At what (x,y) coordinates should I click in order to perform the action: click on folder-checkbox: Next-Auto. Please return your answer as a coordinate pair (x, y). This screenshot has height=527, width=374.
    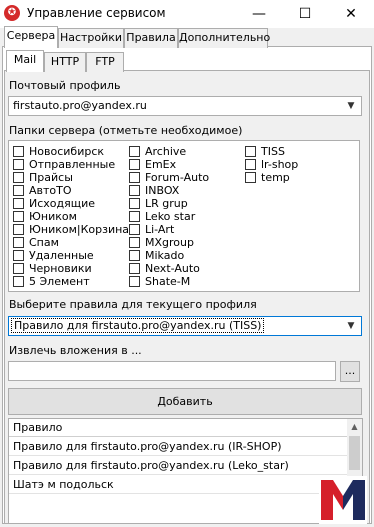
    Looking at the image, I should click on (169, 268).